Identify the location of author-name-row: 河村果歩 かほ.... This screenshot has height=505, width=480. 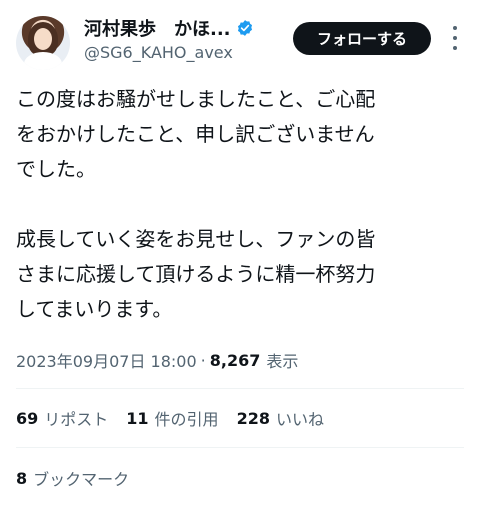
(169, 28).